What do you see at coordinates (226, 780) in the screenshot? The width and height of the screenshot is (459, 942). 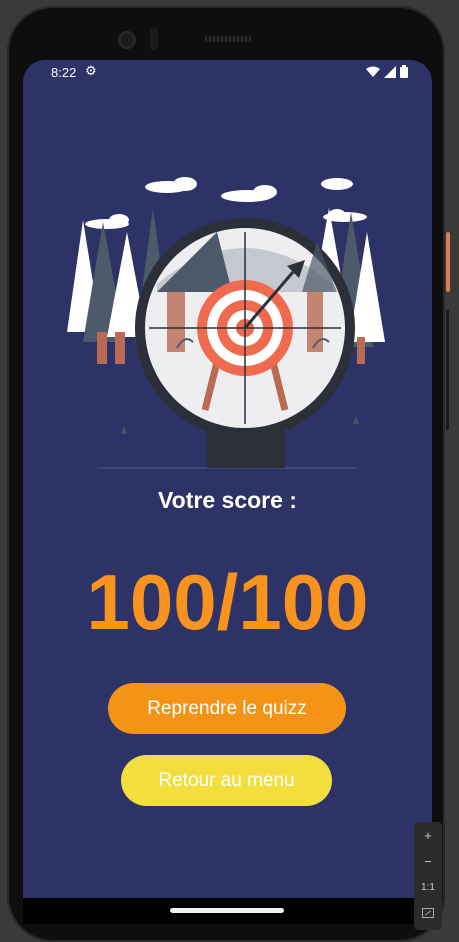 I see `back-to-menu-button: Retour au menu` at bounding box center [226, 780].